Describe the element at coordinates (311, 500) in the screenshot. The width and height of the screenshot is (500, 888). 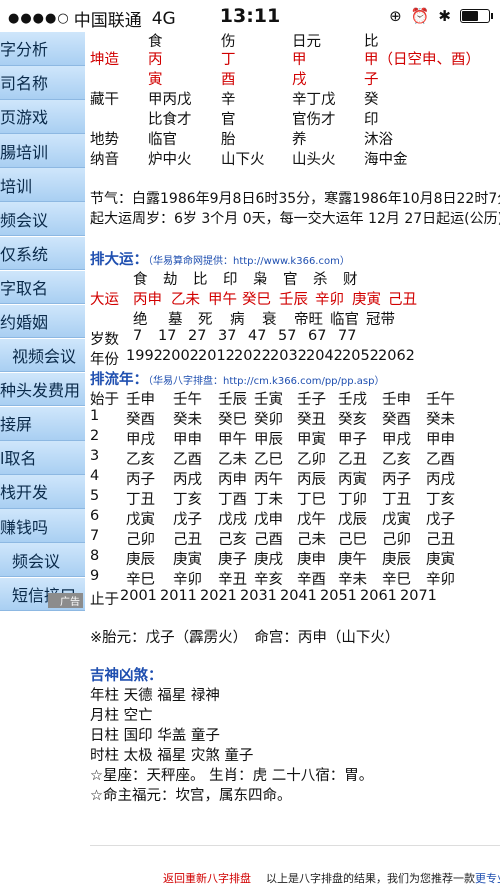
I see `liunian-cell: 丁巳` at that location.